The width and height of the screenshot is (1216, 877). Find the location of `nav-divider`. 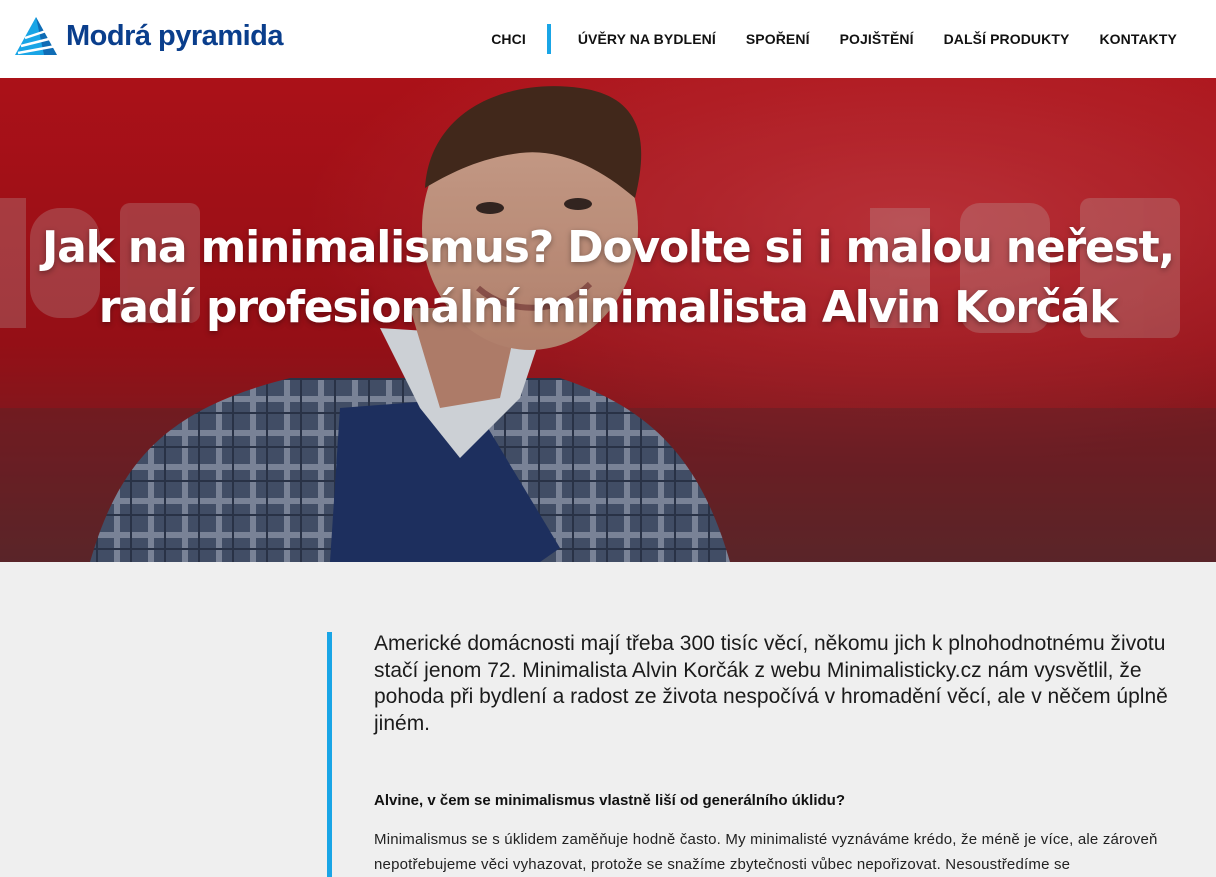

nav-divider is located at coordinates (548, 39).